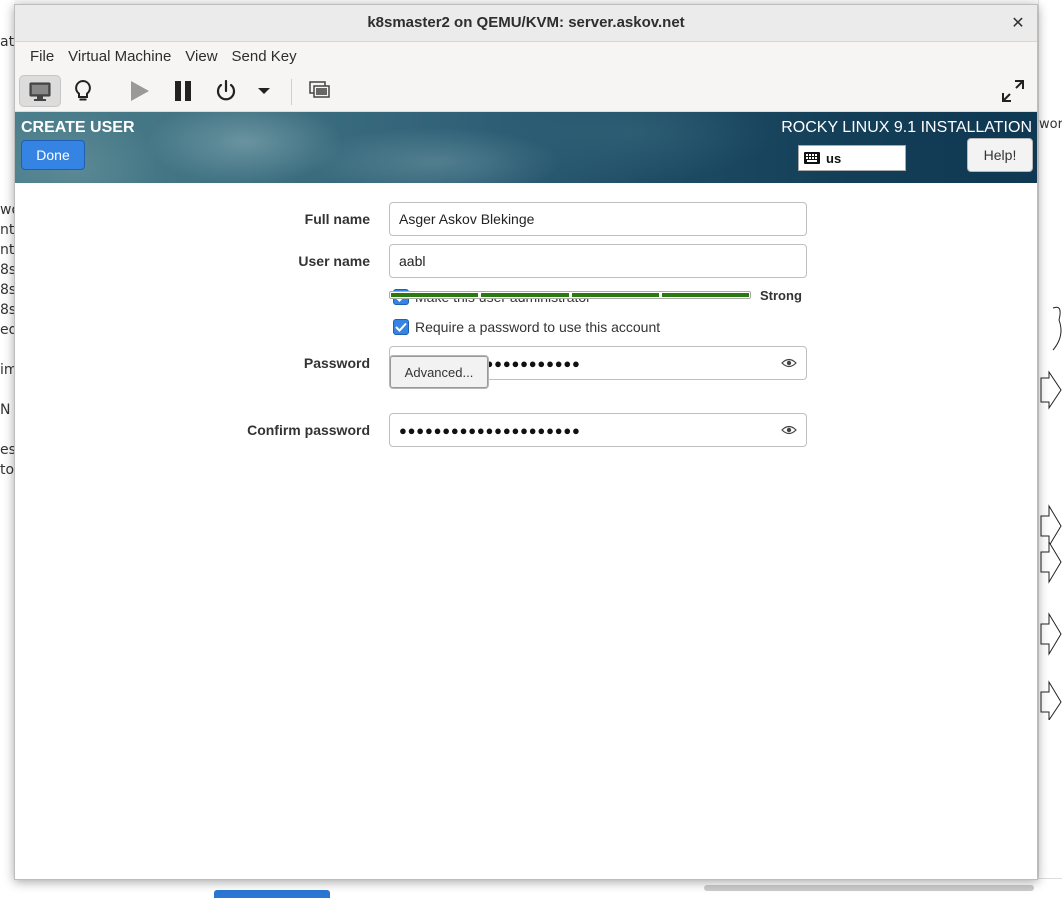 The width and height of the screenshot is (1062, 898). I want to click on window-title: k8smaster2 on QEMU/KVM: server.askov.net, so click(526, 22).